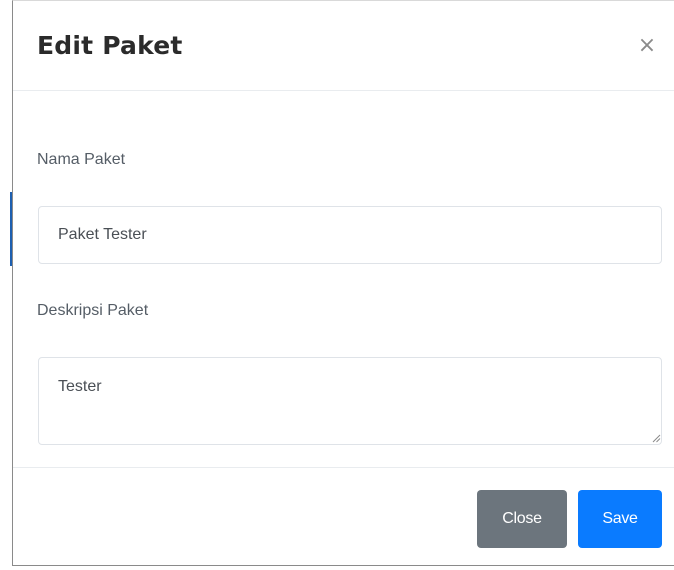 This screenshot has width=674, height=570. I want to click on deskripsi-paket-textarea: Tester, so click(350, 401).